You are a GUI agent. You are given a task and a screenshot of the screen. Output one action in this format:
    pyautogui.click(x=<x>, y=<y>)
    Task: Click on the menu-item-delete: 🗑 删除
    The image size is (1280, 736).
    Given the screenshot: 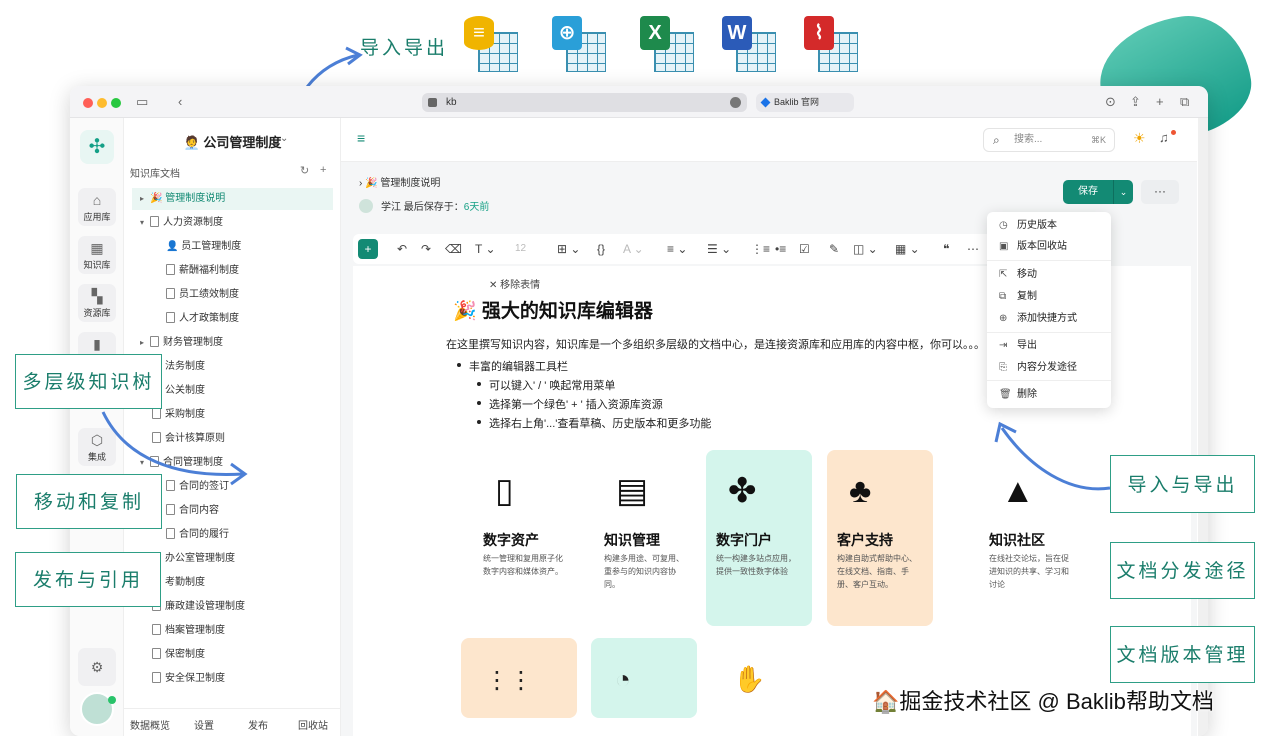 What is the action you would take?
    pyautogui.click(x=1018, y=395)
    